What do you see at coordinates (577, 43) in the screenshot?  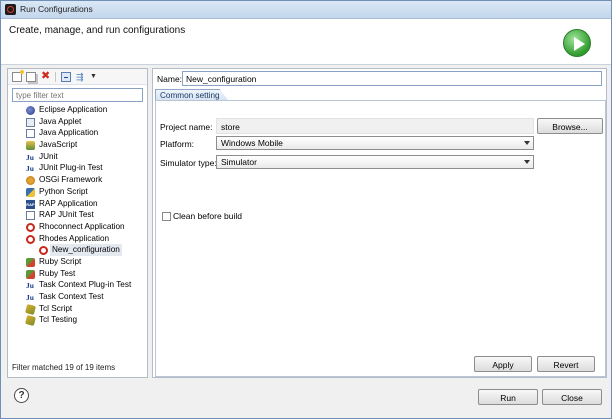 I see `run-icon` at bounding box center [577, 43].